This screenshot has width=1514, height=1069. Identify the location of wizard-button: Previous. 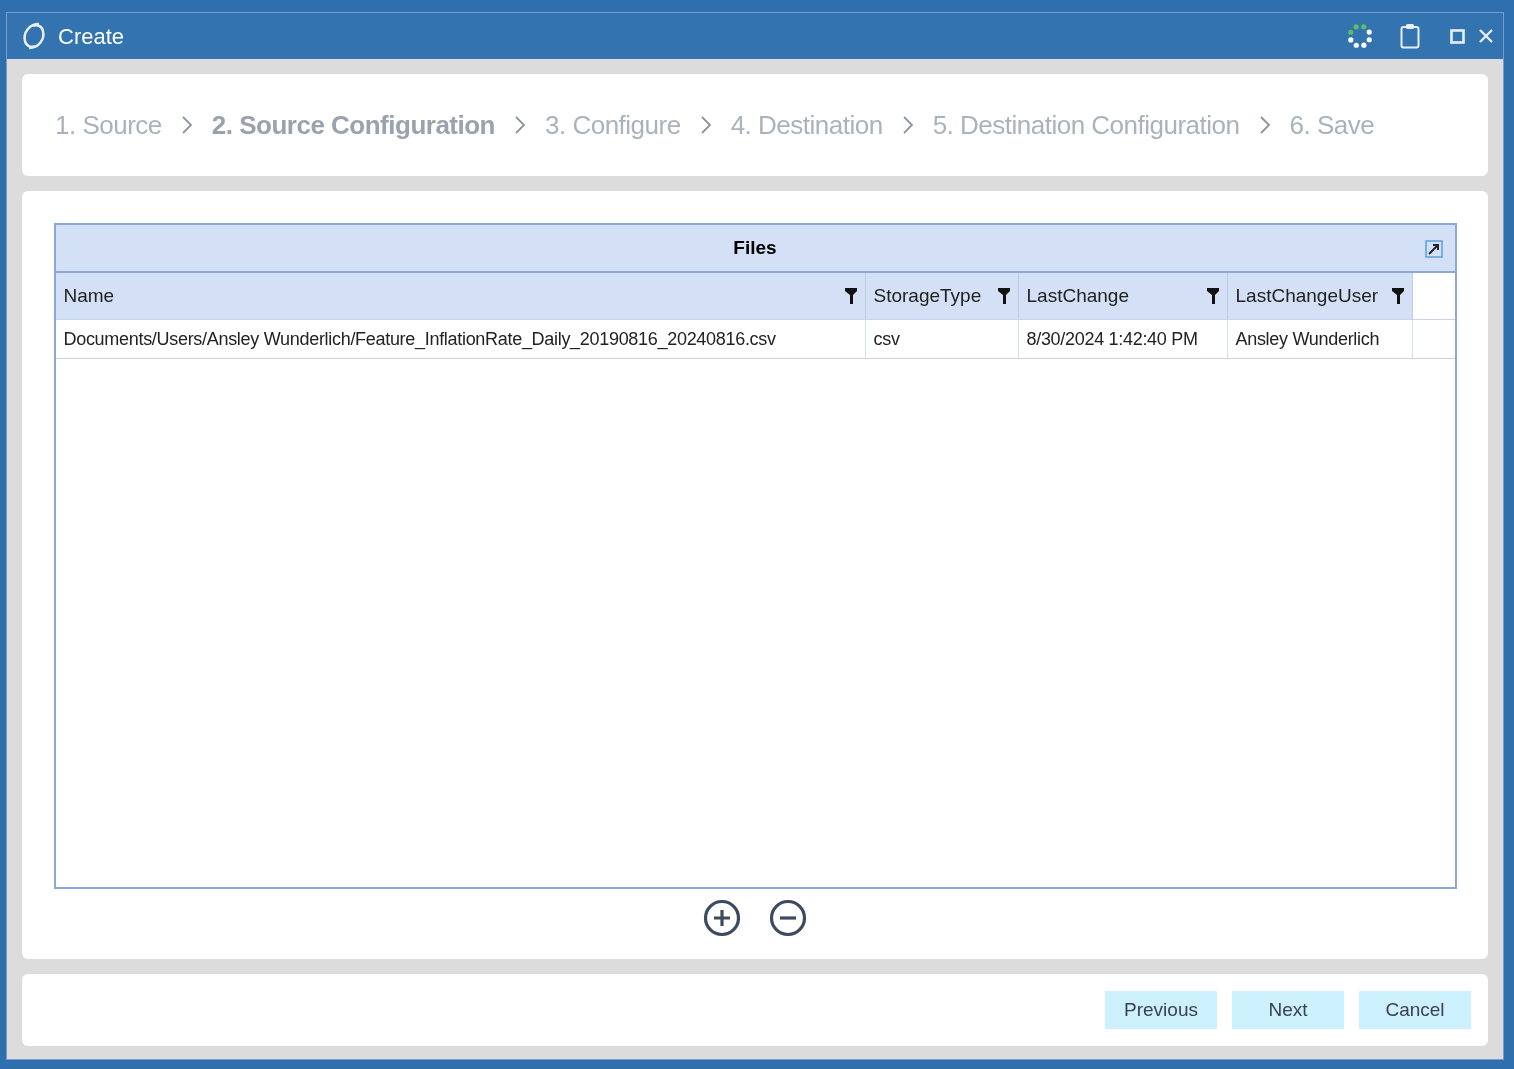
(1161, 1010).